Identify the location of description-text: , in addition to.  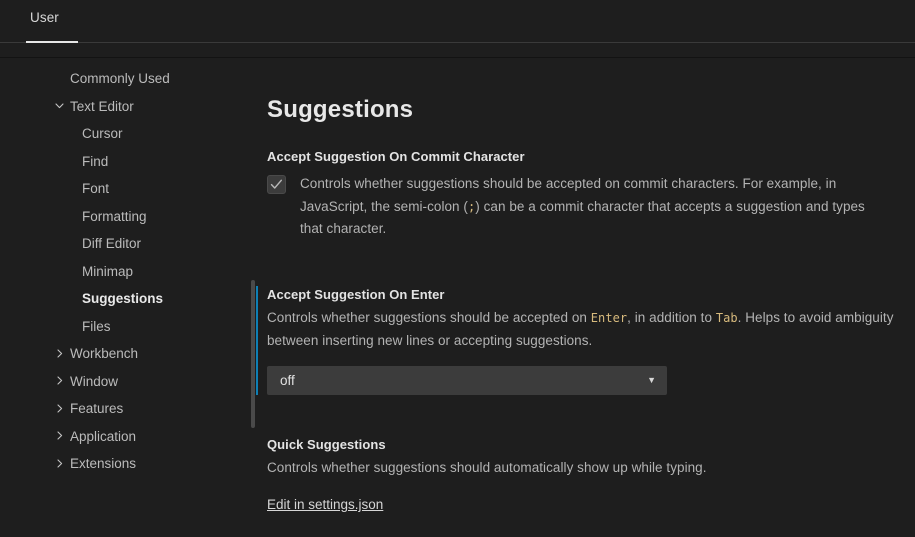
(671, 317).